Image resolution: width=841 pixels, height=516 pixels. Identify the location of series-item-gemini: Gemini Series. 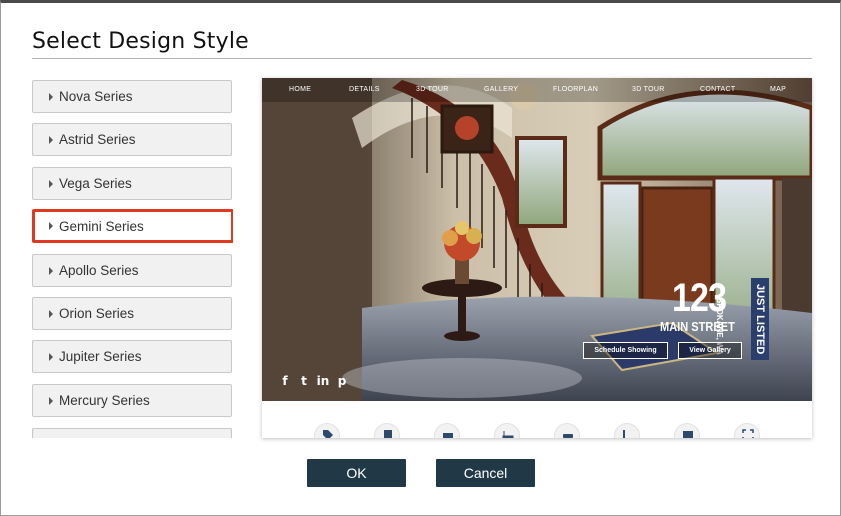
(132, 226).